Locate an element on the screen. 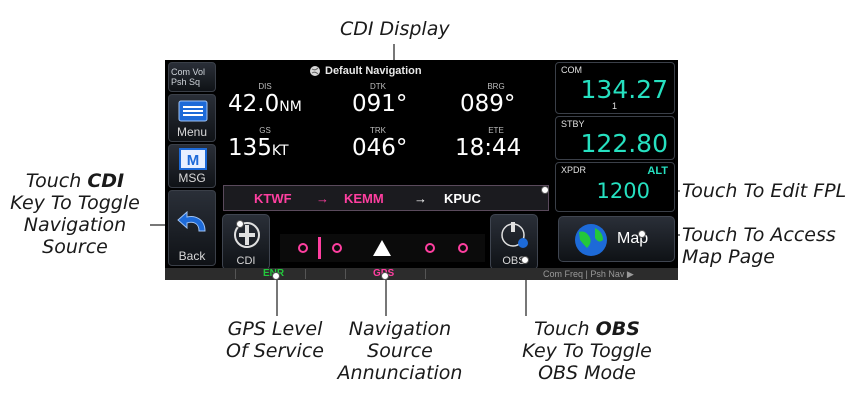 The width and height of the screenshot is (848, 393). dis-value: 42.0NM is located at coordinates (265, 105).